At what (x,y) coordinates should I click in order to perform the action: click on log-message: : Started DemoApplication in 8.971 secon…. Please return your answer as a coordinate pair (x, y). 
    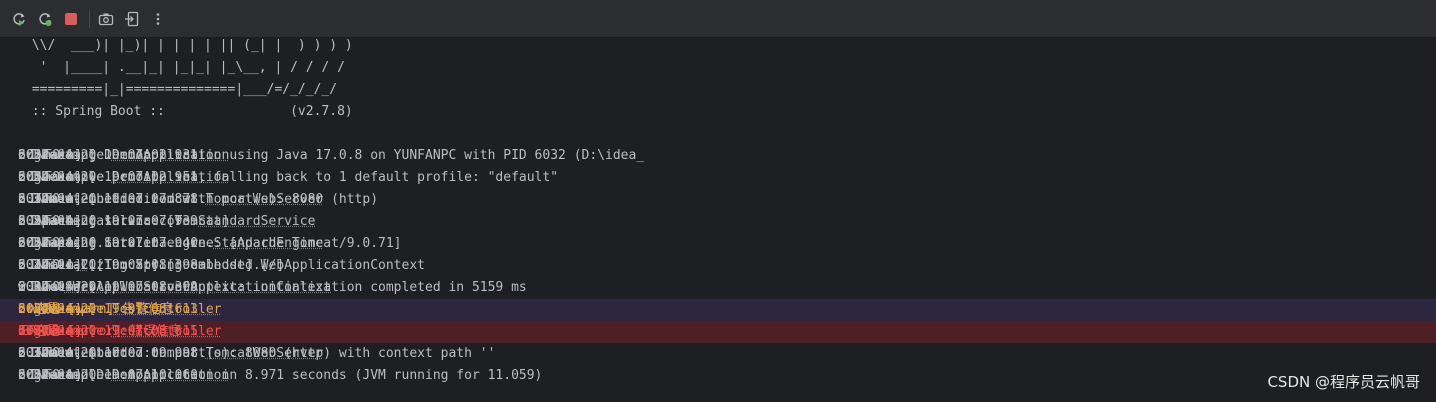
    Looking at the image, I should click on (280, 375).